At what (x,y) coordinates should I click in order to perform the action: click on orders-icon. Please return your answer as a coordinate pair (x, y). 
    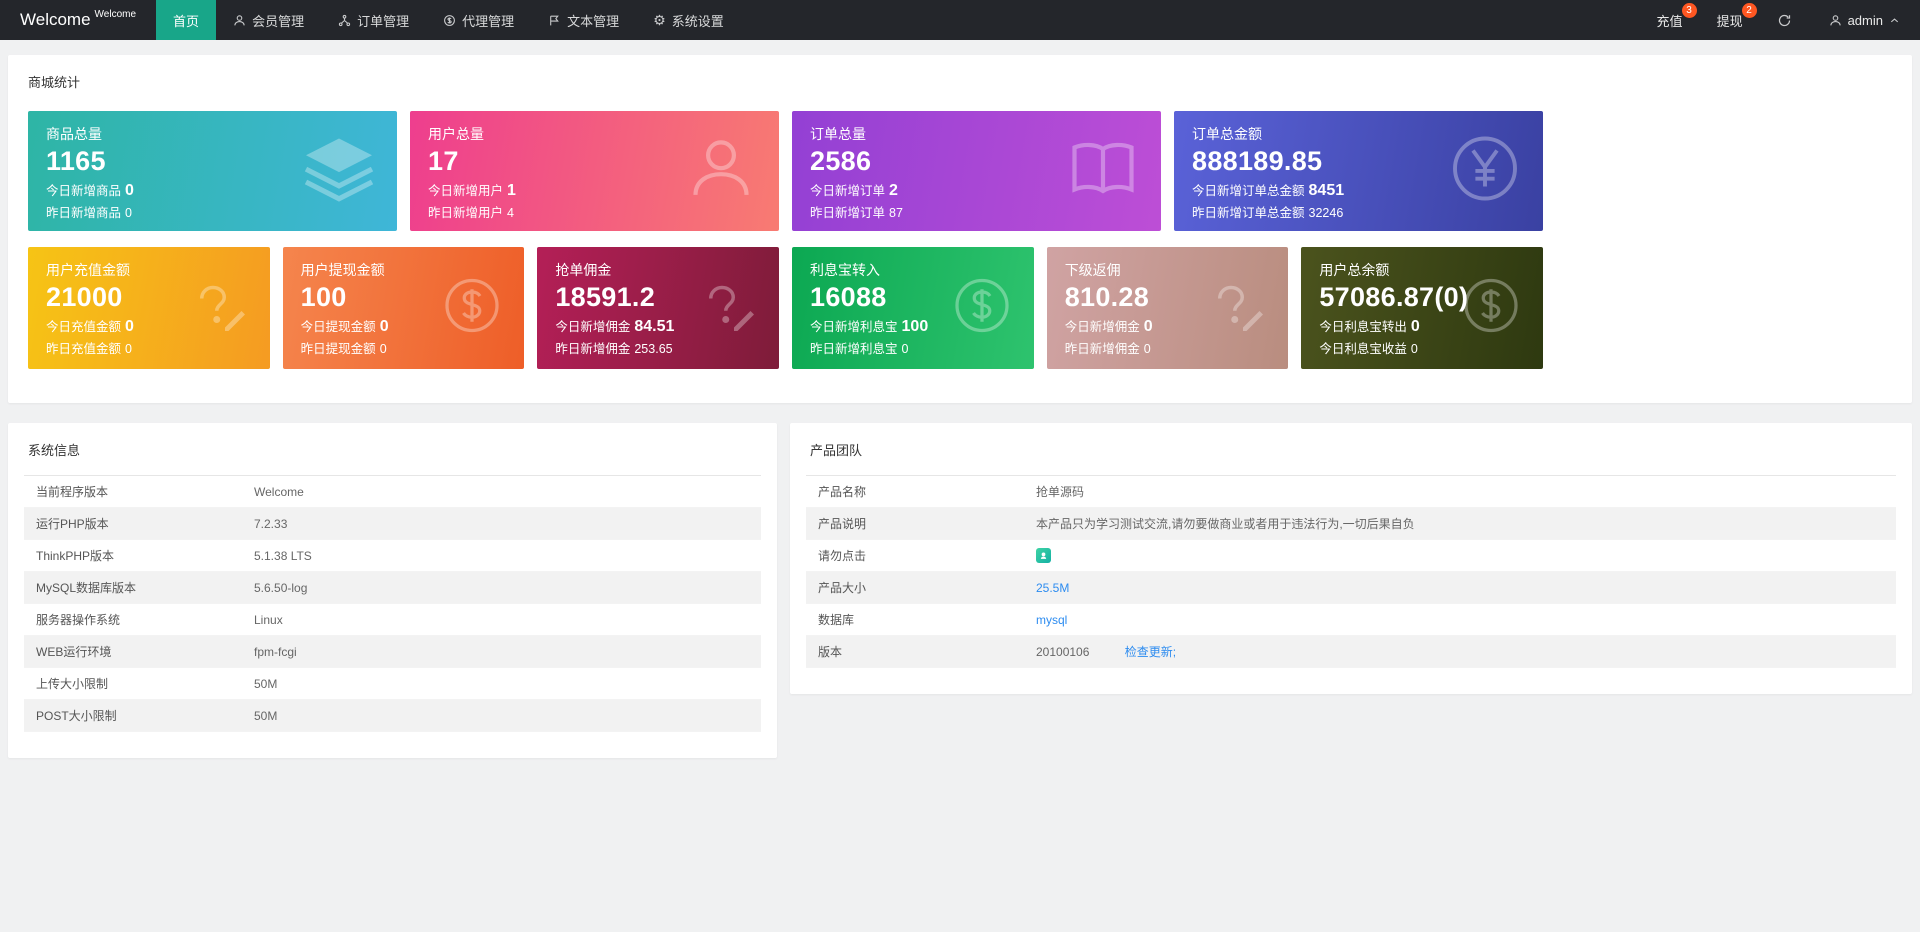
    Looking at the image, I should click on (344, 20).